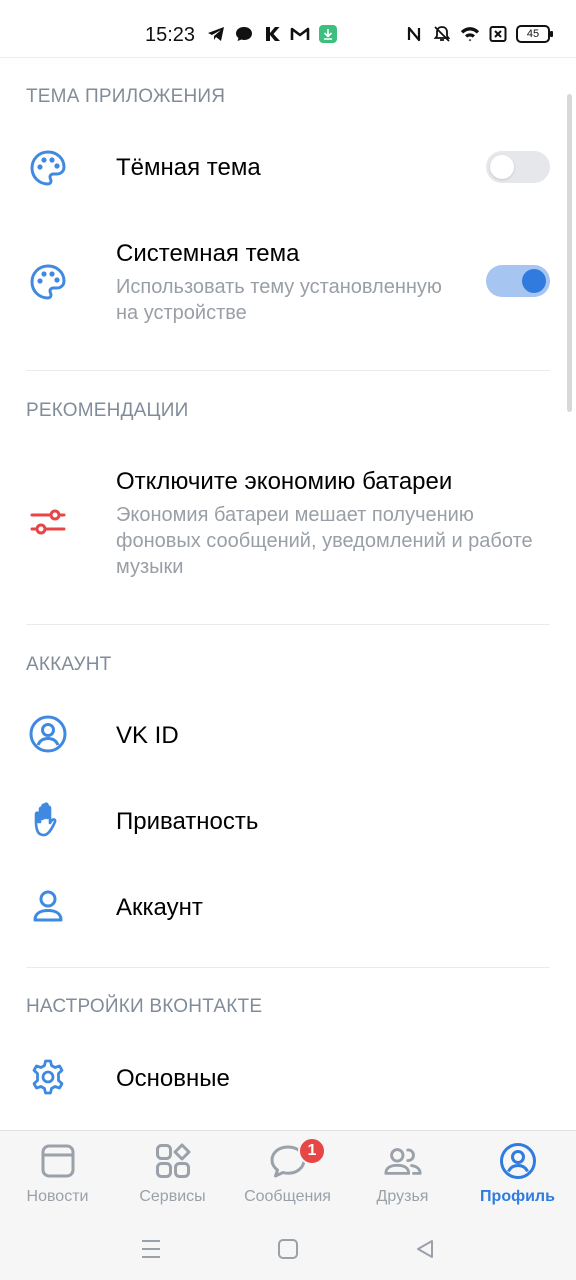 The width and height of the screenshot is (576, 1280). I want to click on news-icon, so click(58, 1161).